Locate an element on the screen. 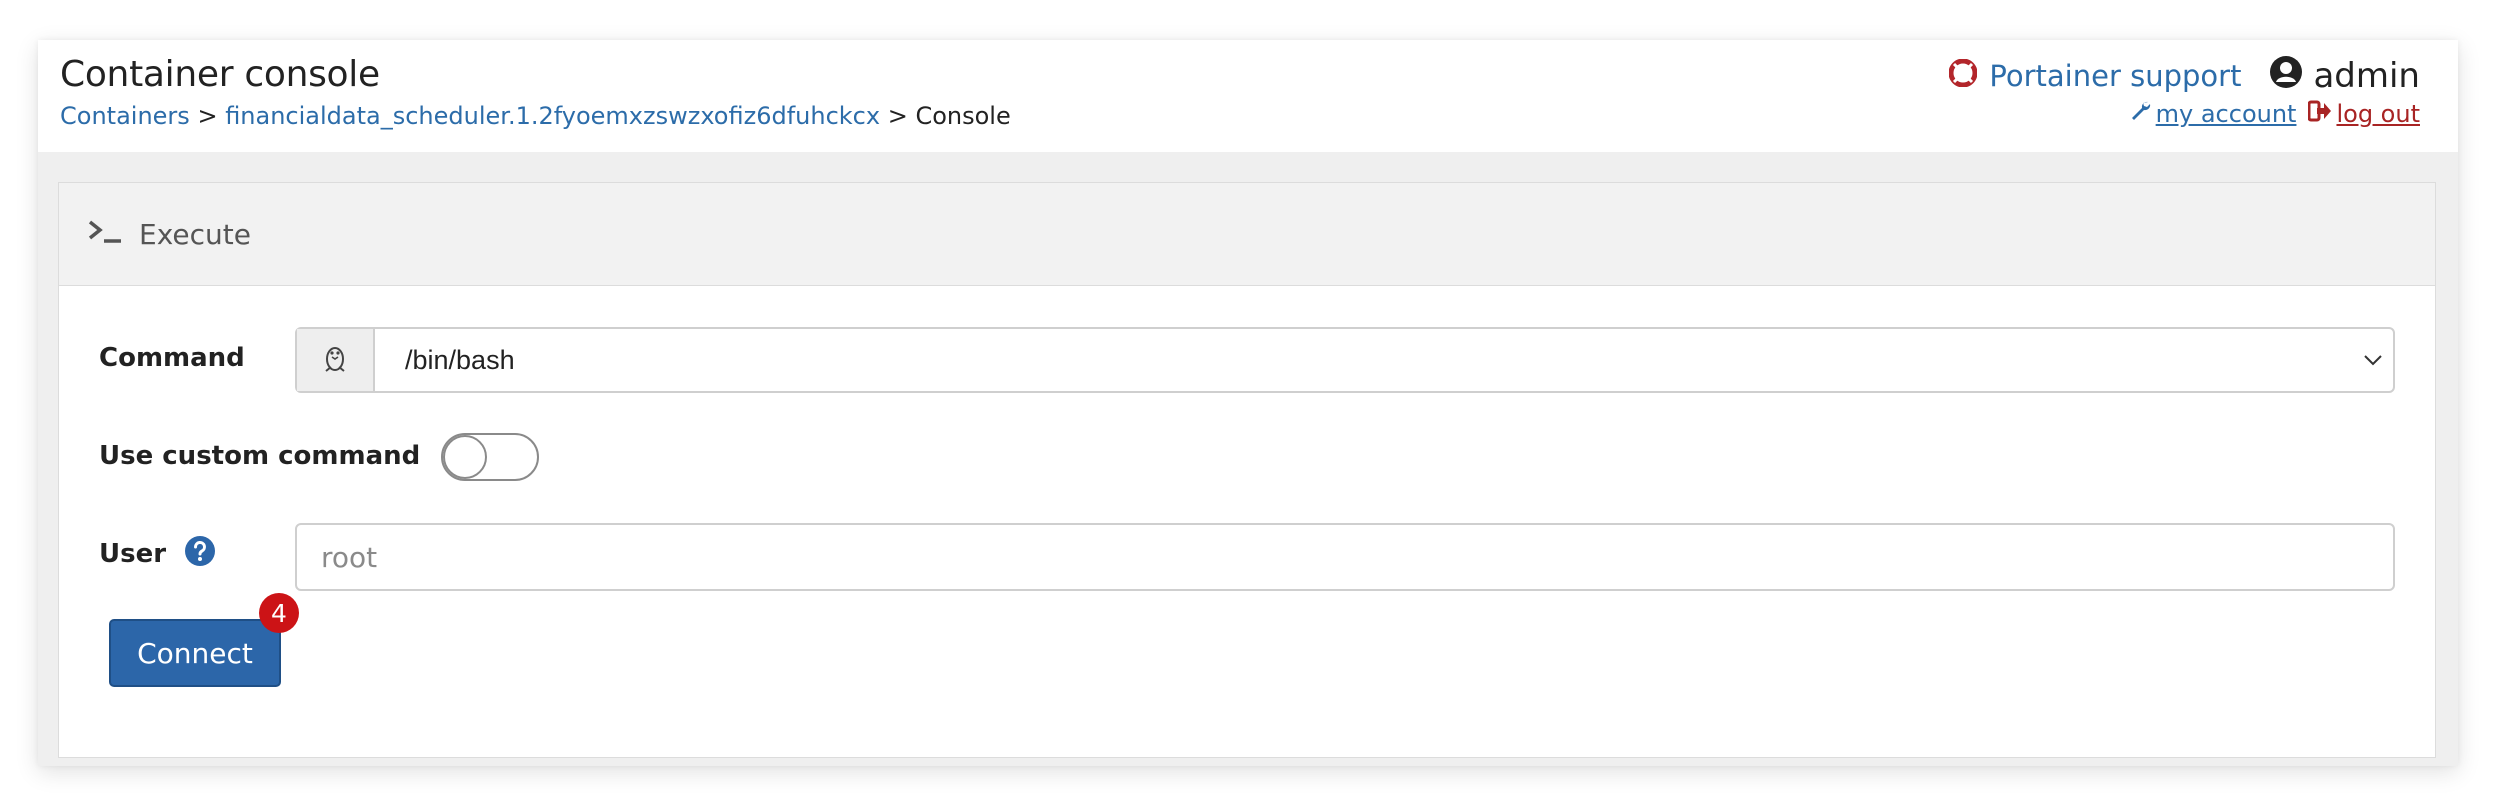 The height and width of the screenshot is (808, 2498). breadcrumb-current: Console is located at coordinates (963, 116).